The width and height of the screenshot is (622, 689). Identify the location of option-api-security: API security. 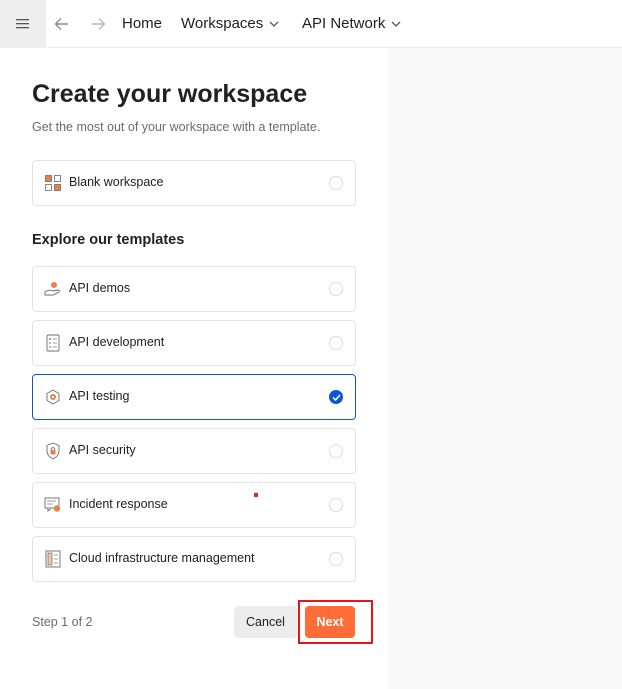
(194, 451).